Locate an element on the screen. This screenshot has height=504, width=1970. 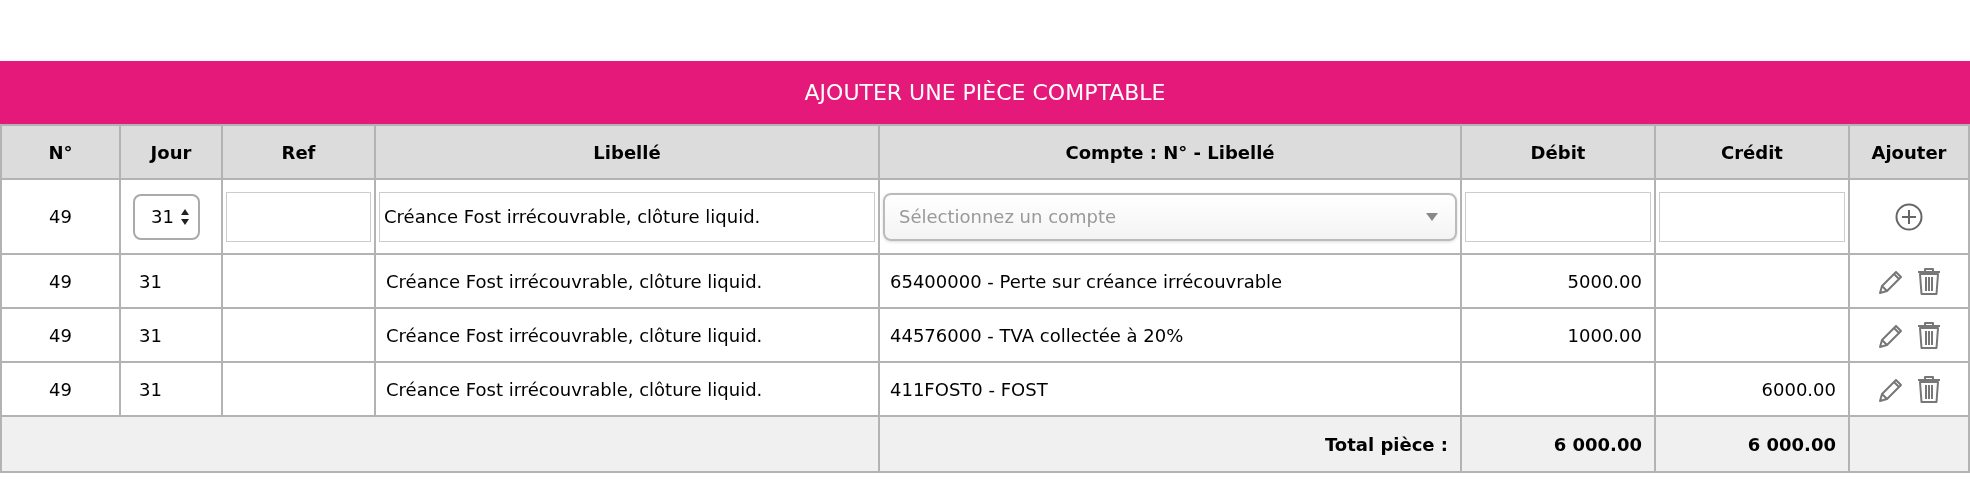
credit-input is located at coordinates (1752, 216).